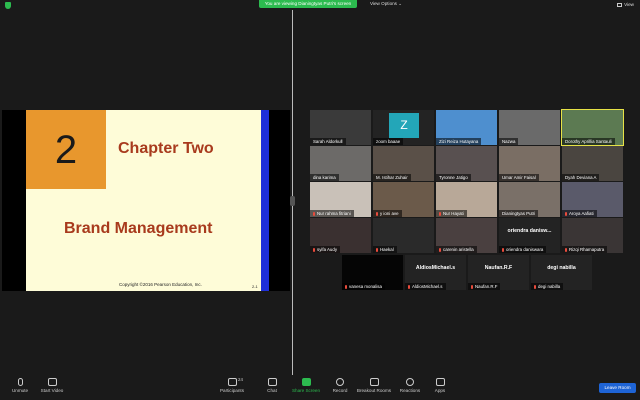 The image size is (640, 400). What do you see at coordinates (372, 272) in the screenshot?
I see `participant-tile: vanesa monalisa` at bounding box center [372, 272].